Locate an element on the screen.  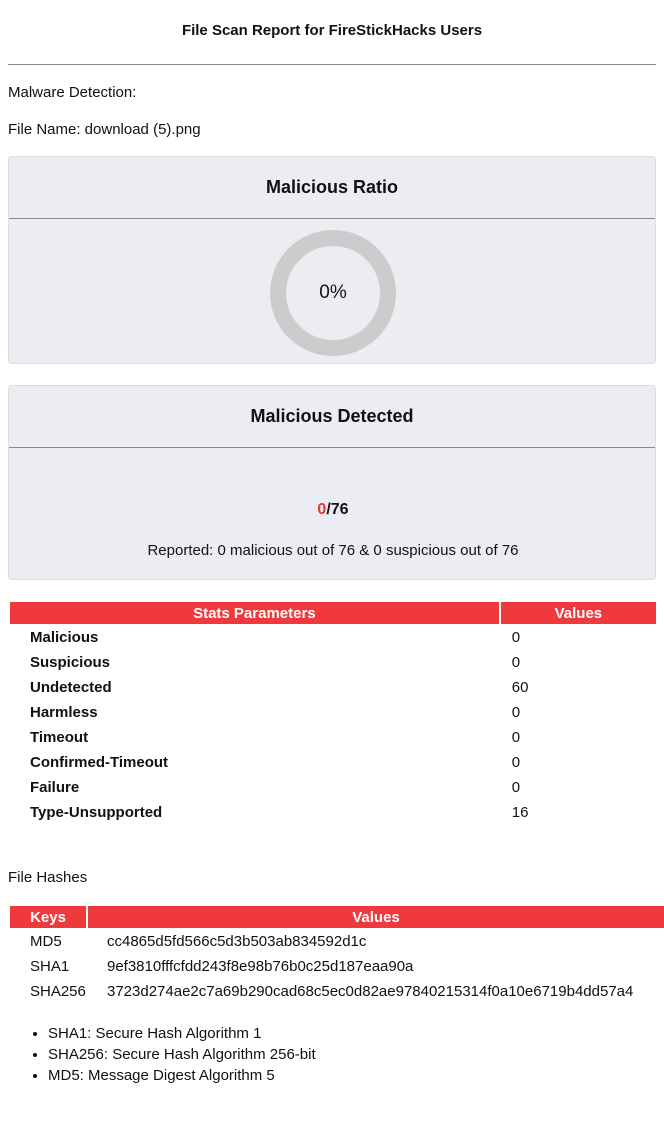
stat-value: 60 is located at coordinates (520, 687).